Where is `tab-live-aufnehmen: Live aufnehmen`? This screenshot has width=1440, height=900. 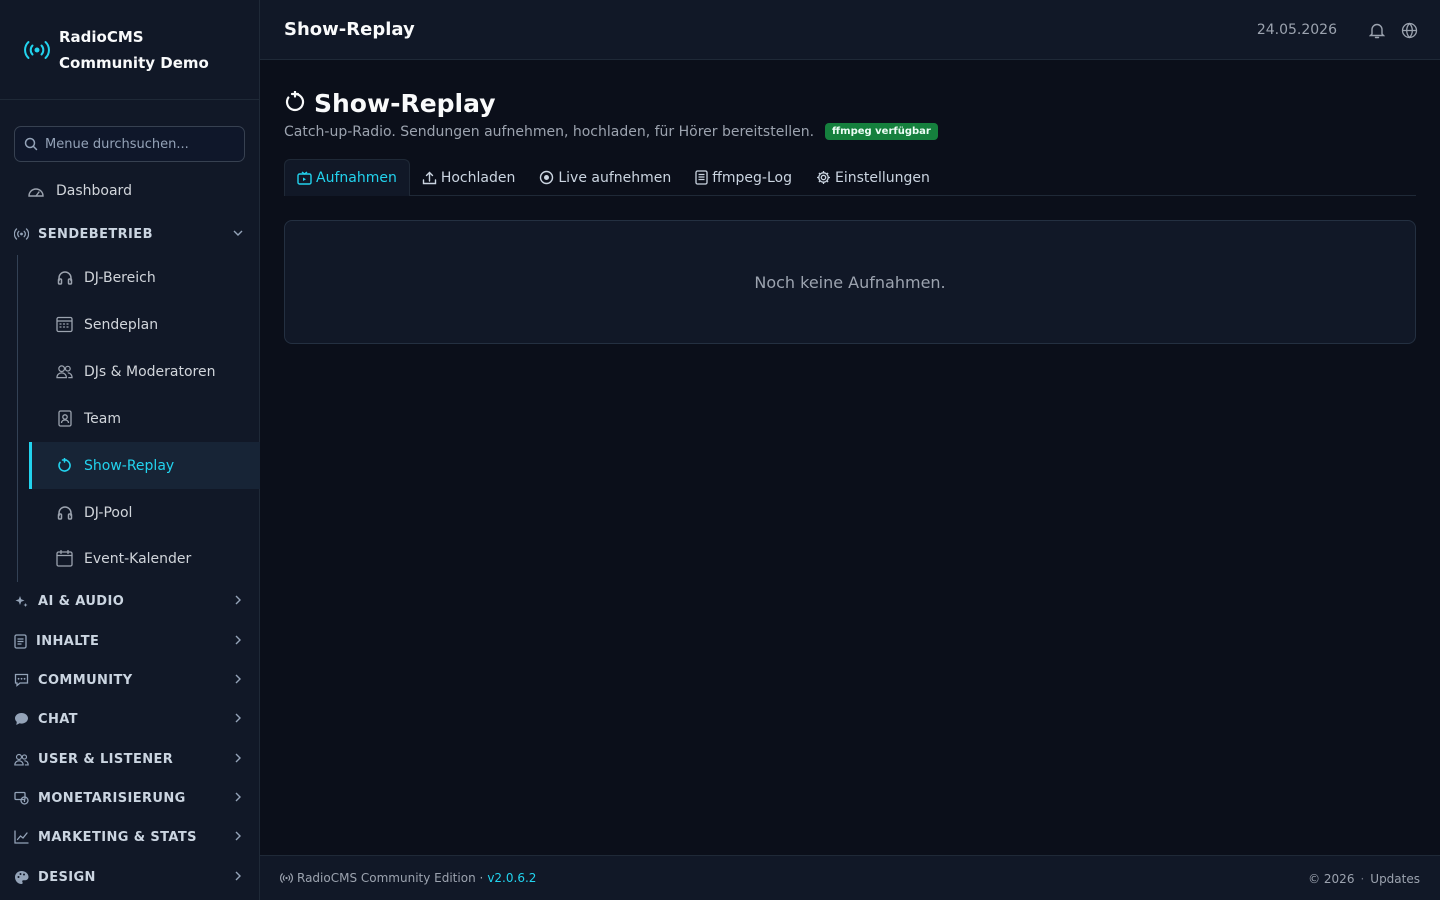 tab-live-aufnehmen: Live aufnehmen is located at coordinates (605, 177).